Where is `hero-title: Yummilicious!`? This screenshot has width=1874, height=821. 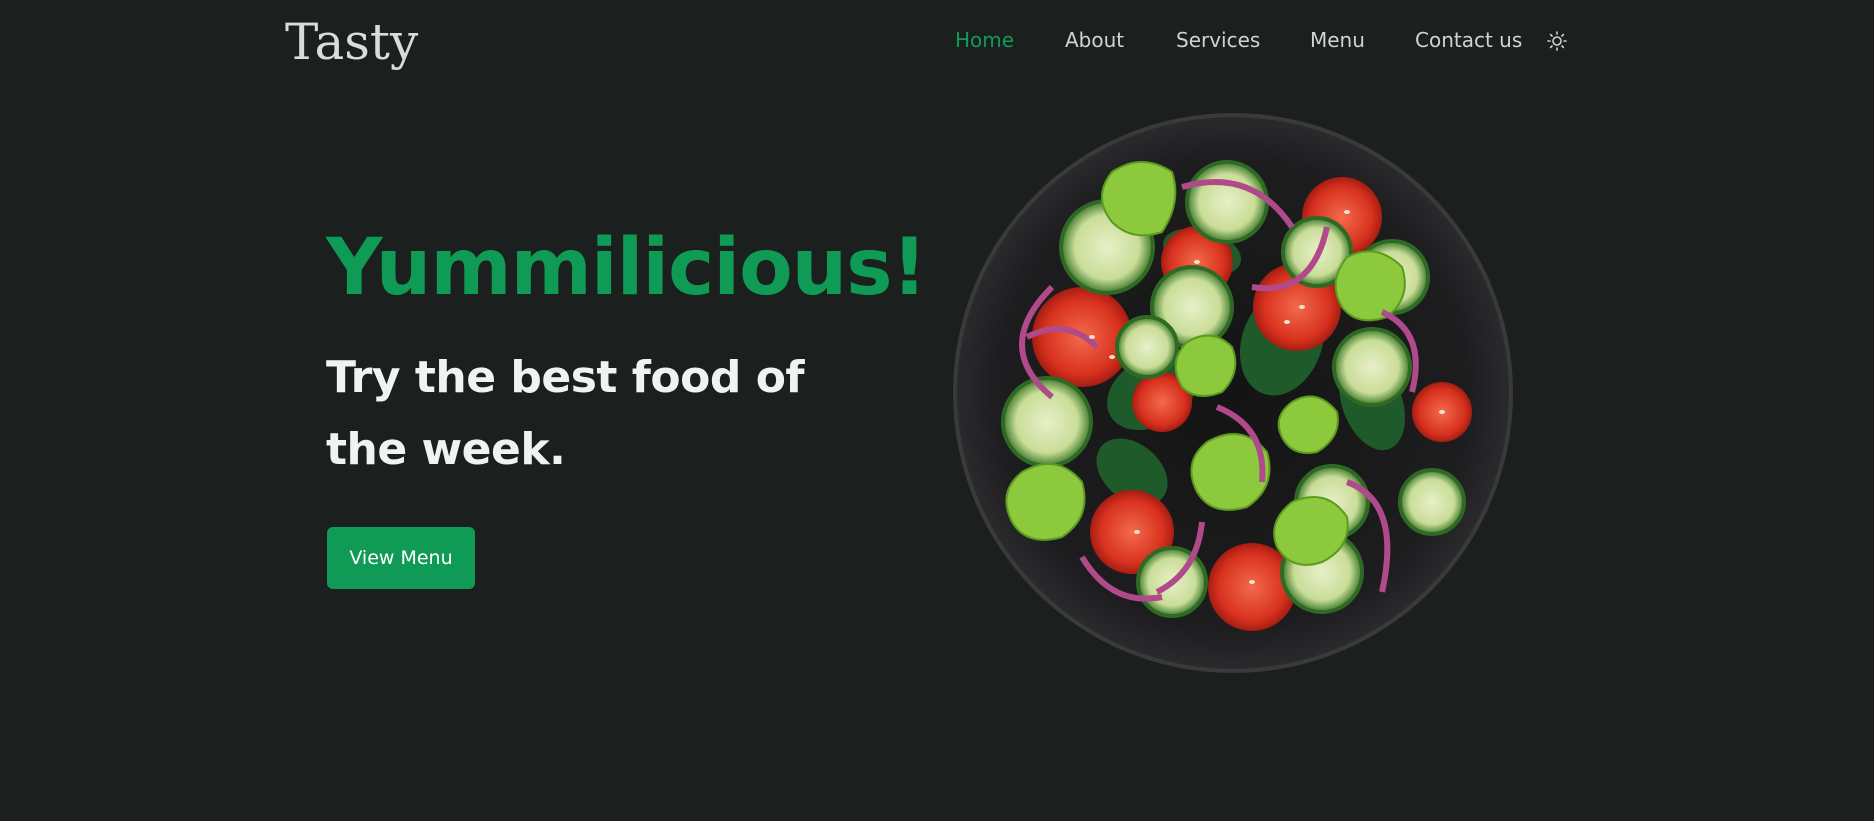 hero-title: Yummilicious! is located at coordinates (626, 268).